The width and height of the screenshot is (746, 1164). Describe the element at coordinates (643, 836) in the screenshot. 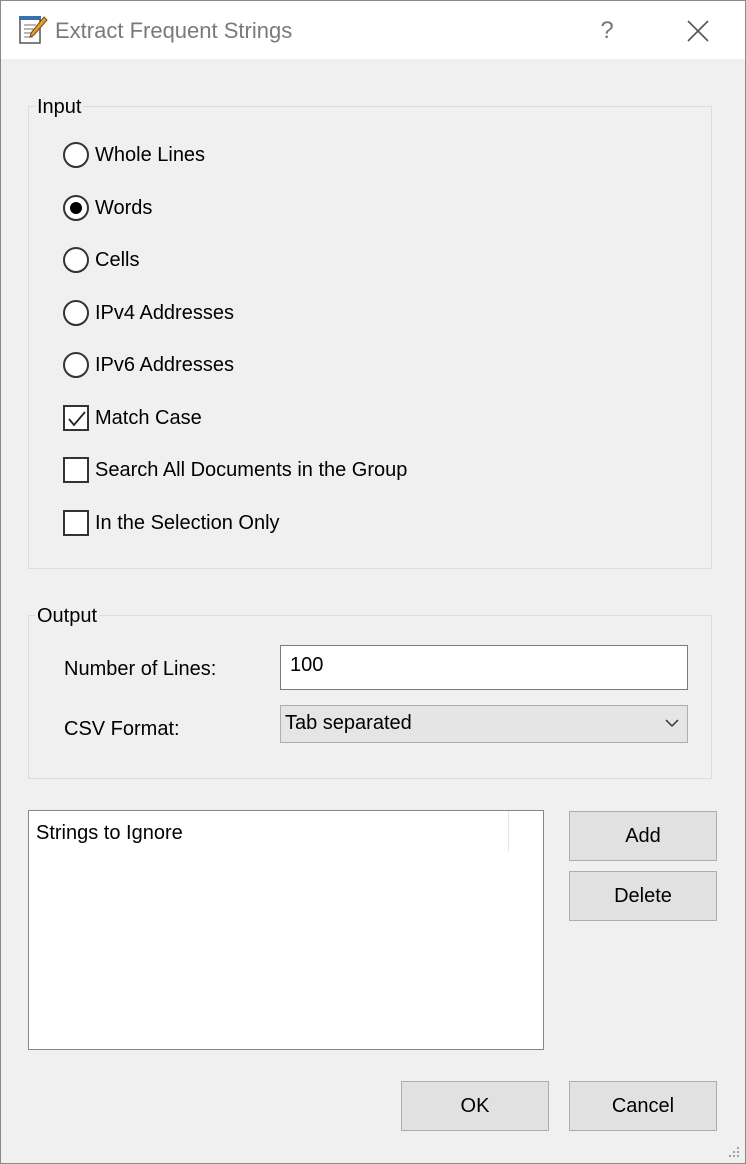

I see `add-button: Add` at that location.